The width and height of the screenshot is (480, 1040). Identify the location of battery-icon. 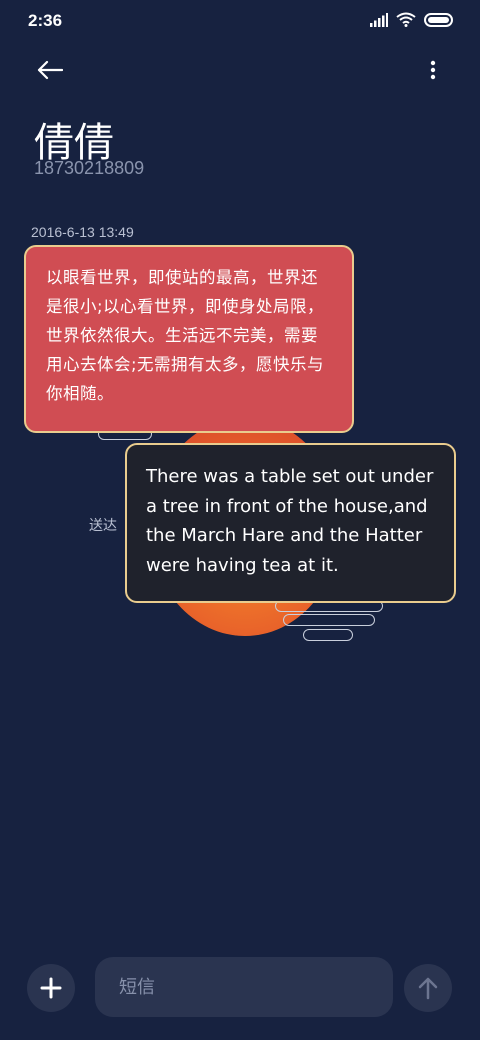
(438, 19).